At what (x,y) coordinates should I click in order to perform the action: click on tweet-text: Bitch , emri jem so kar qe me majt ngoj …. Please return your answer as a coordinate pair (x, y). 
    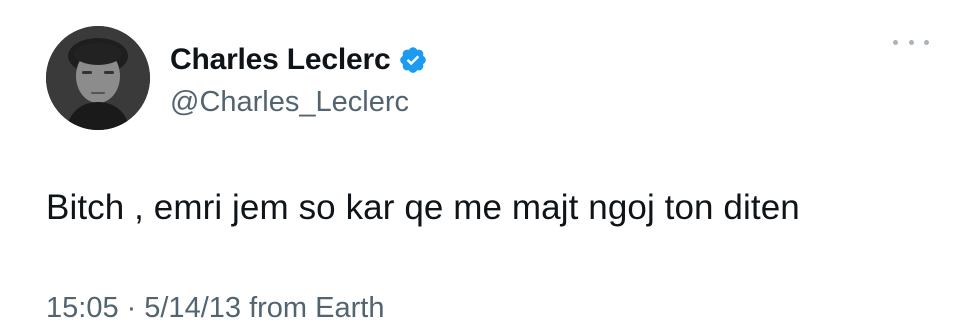
    Looking at the image, I should click on (423, 207).